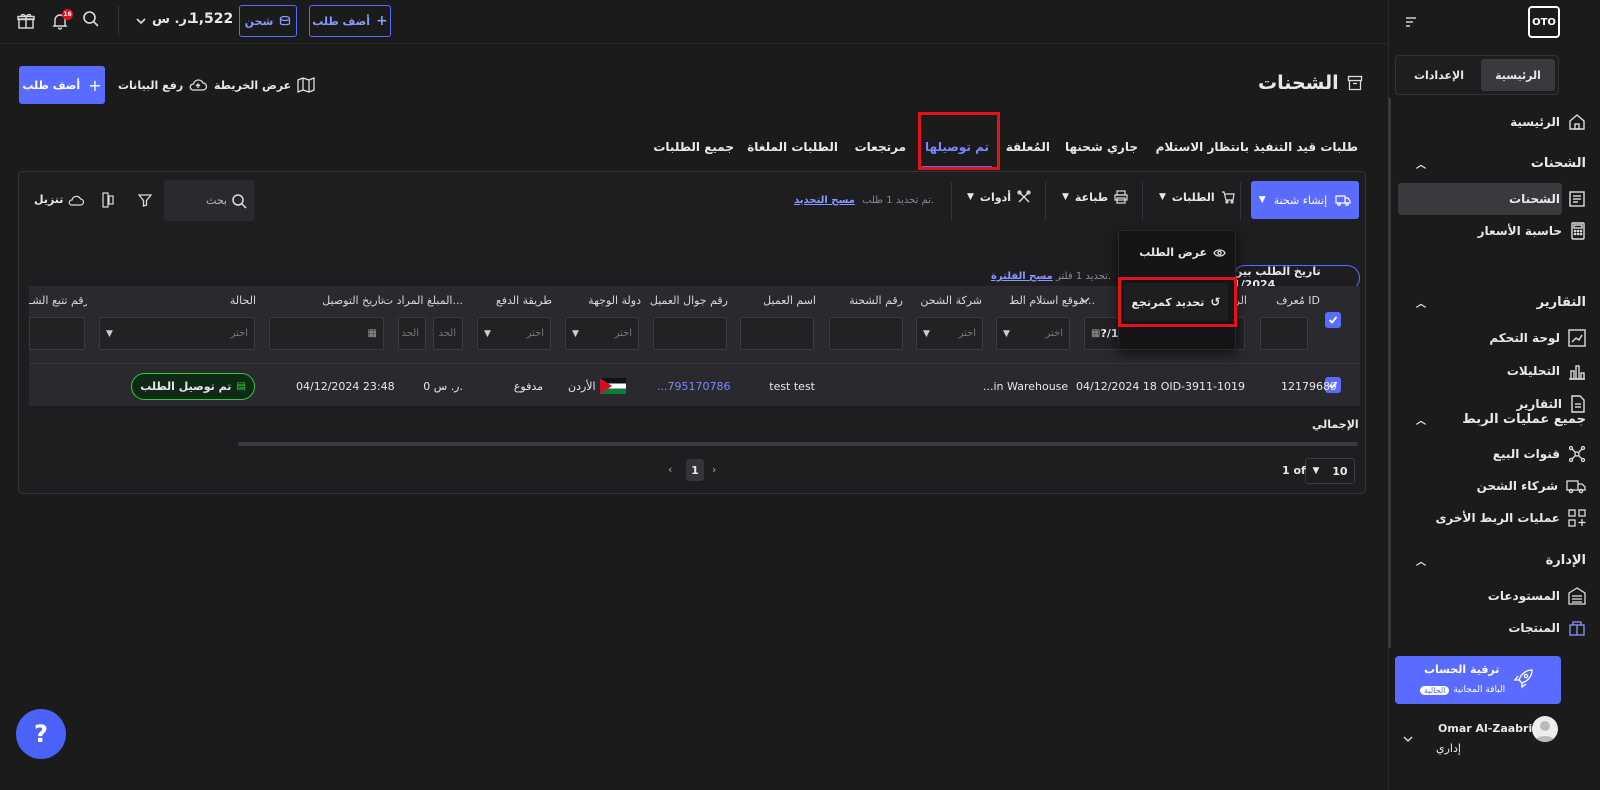  I want to click on page-title: الشحنات, so click(1310, 83).